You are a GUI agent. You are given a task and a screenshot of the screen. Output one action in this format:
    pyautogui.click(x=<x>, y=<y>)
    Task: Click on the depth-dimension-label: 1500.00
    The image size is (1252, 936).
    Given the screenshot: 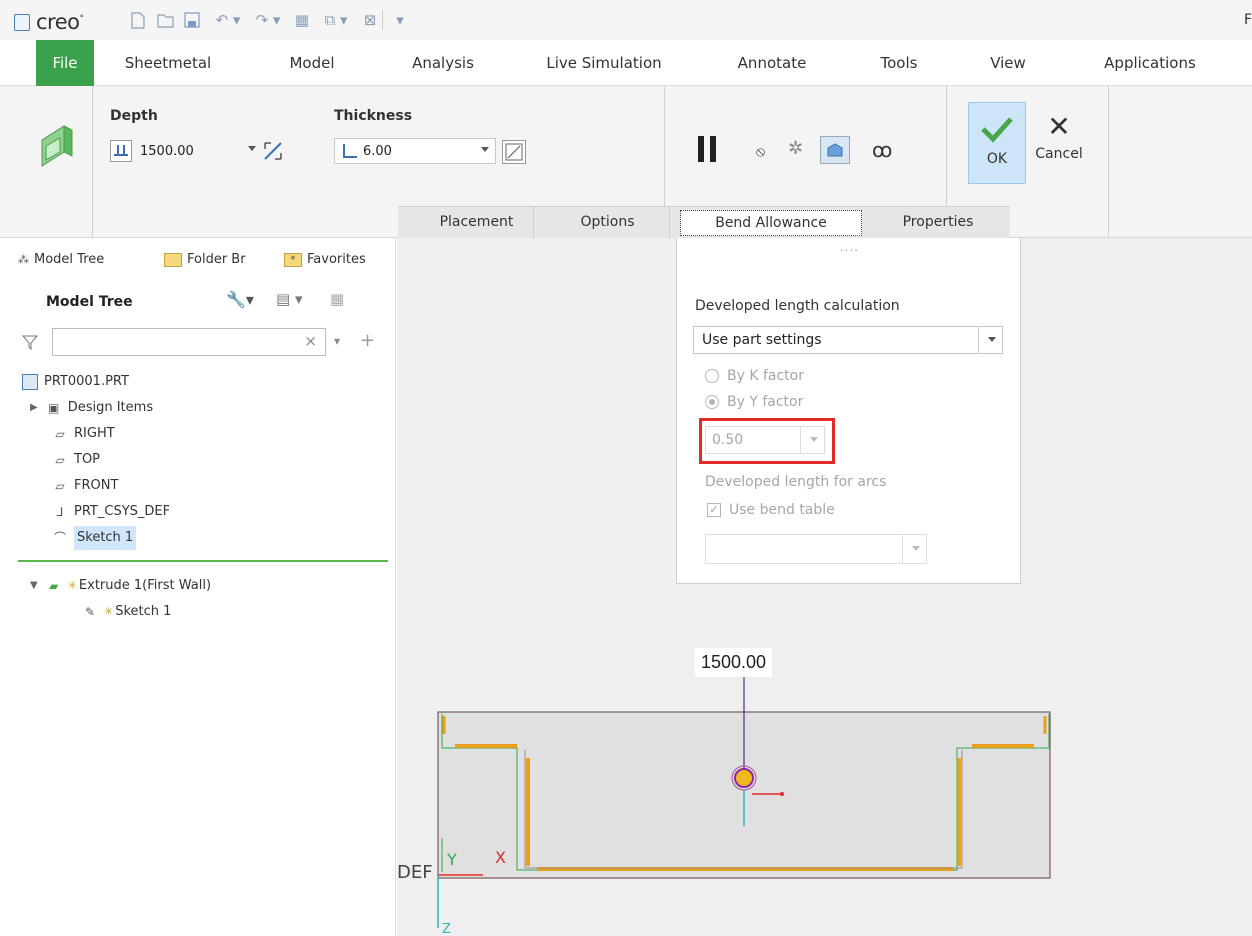 What is the action you would take?
    pyautogui.click(x=734, y=662)
    